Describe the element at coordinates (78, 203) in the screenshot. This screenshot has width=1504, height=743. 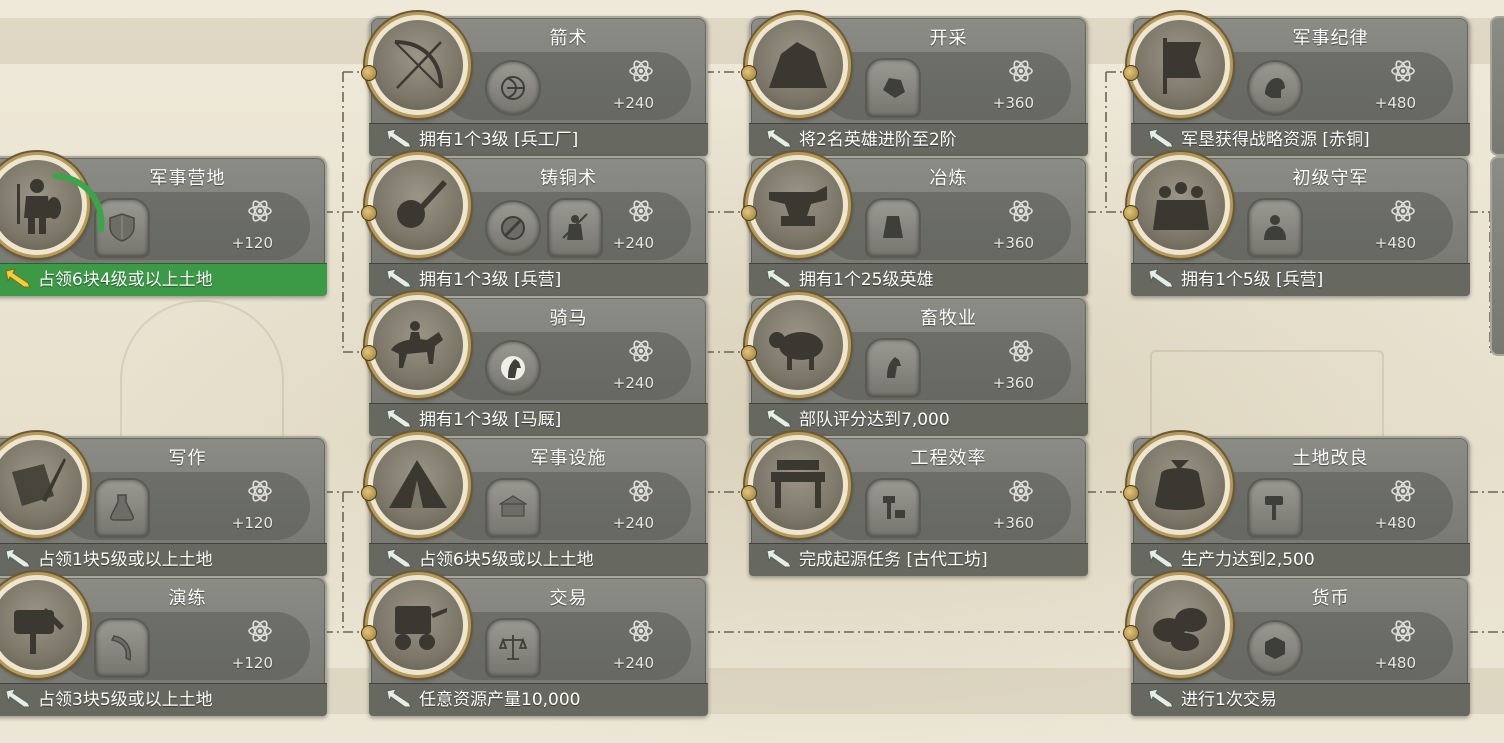
I see `progress-ring` at that location.